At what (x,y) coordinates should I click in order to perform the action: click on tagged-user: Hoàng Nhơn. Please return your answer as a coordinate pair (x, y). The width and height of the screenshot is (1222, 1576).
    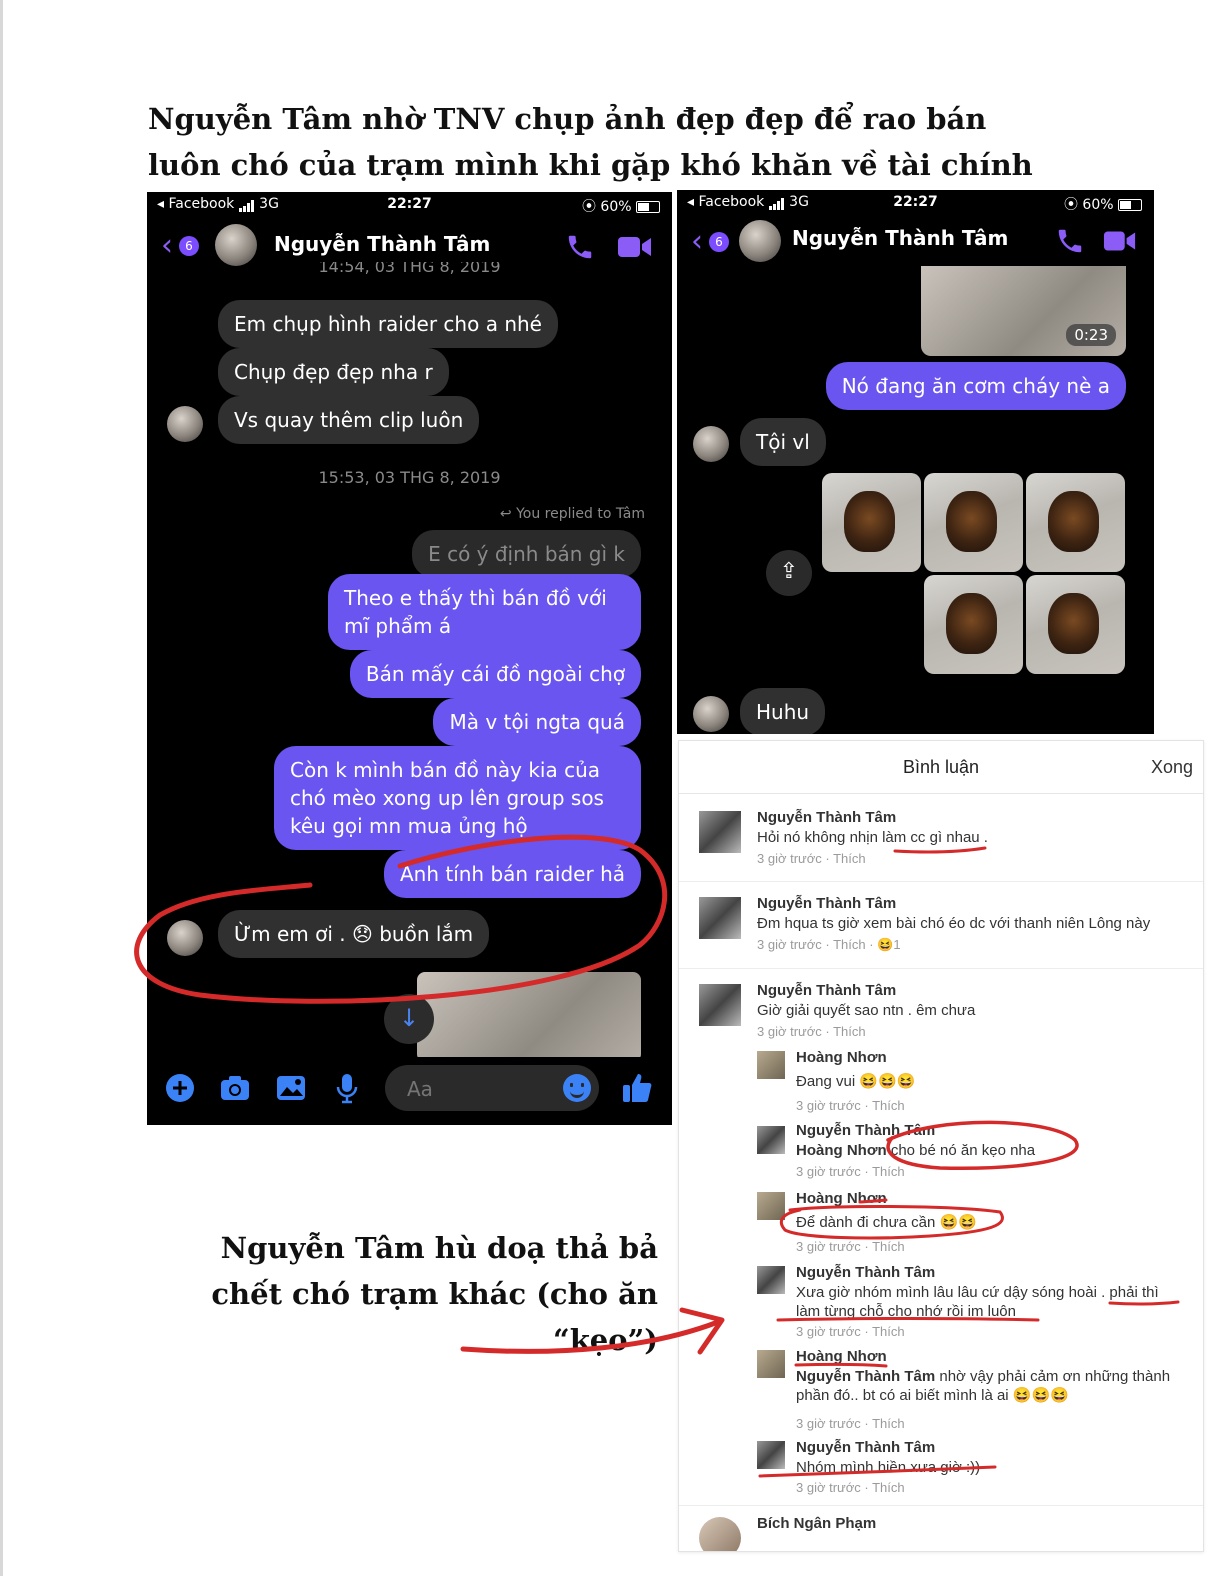
    Looking at the image, I should click on (841, 1150).